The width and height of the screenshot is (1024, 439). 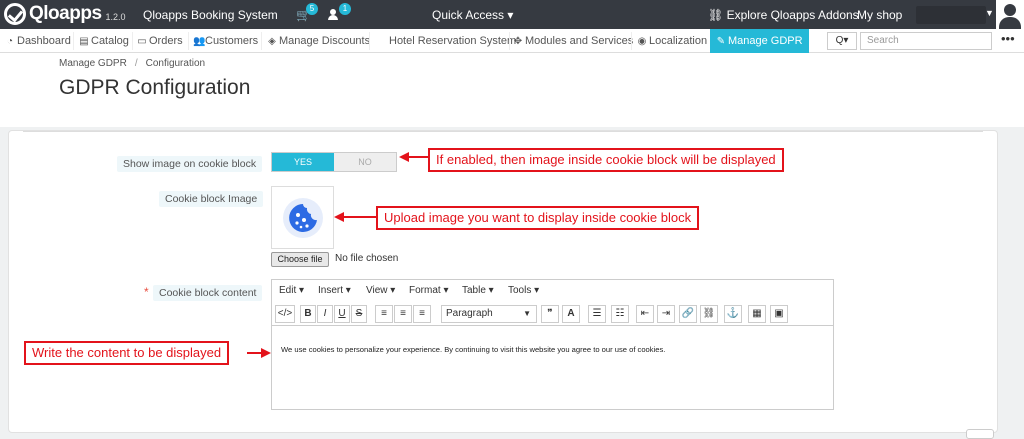 What do you see at coordinates (254, 353) in the screenshot?
I see `arrow-line` at bounding box center [254, 353].